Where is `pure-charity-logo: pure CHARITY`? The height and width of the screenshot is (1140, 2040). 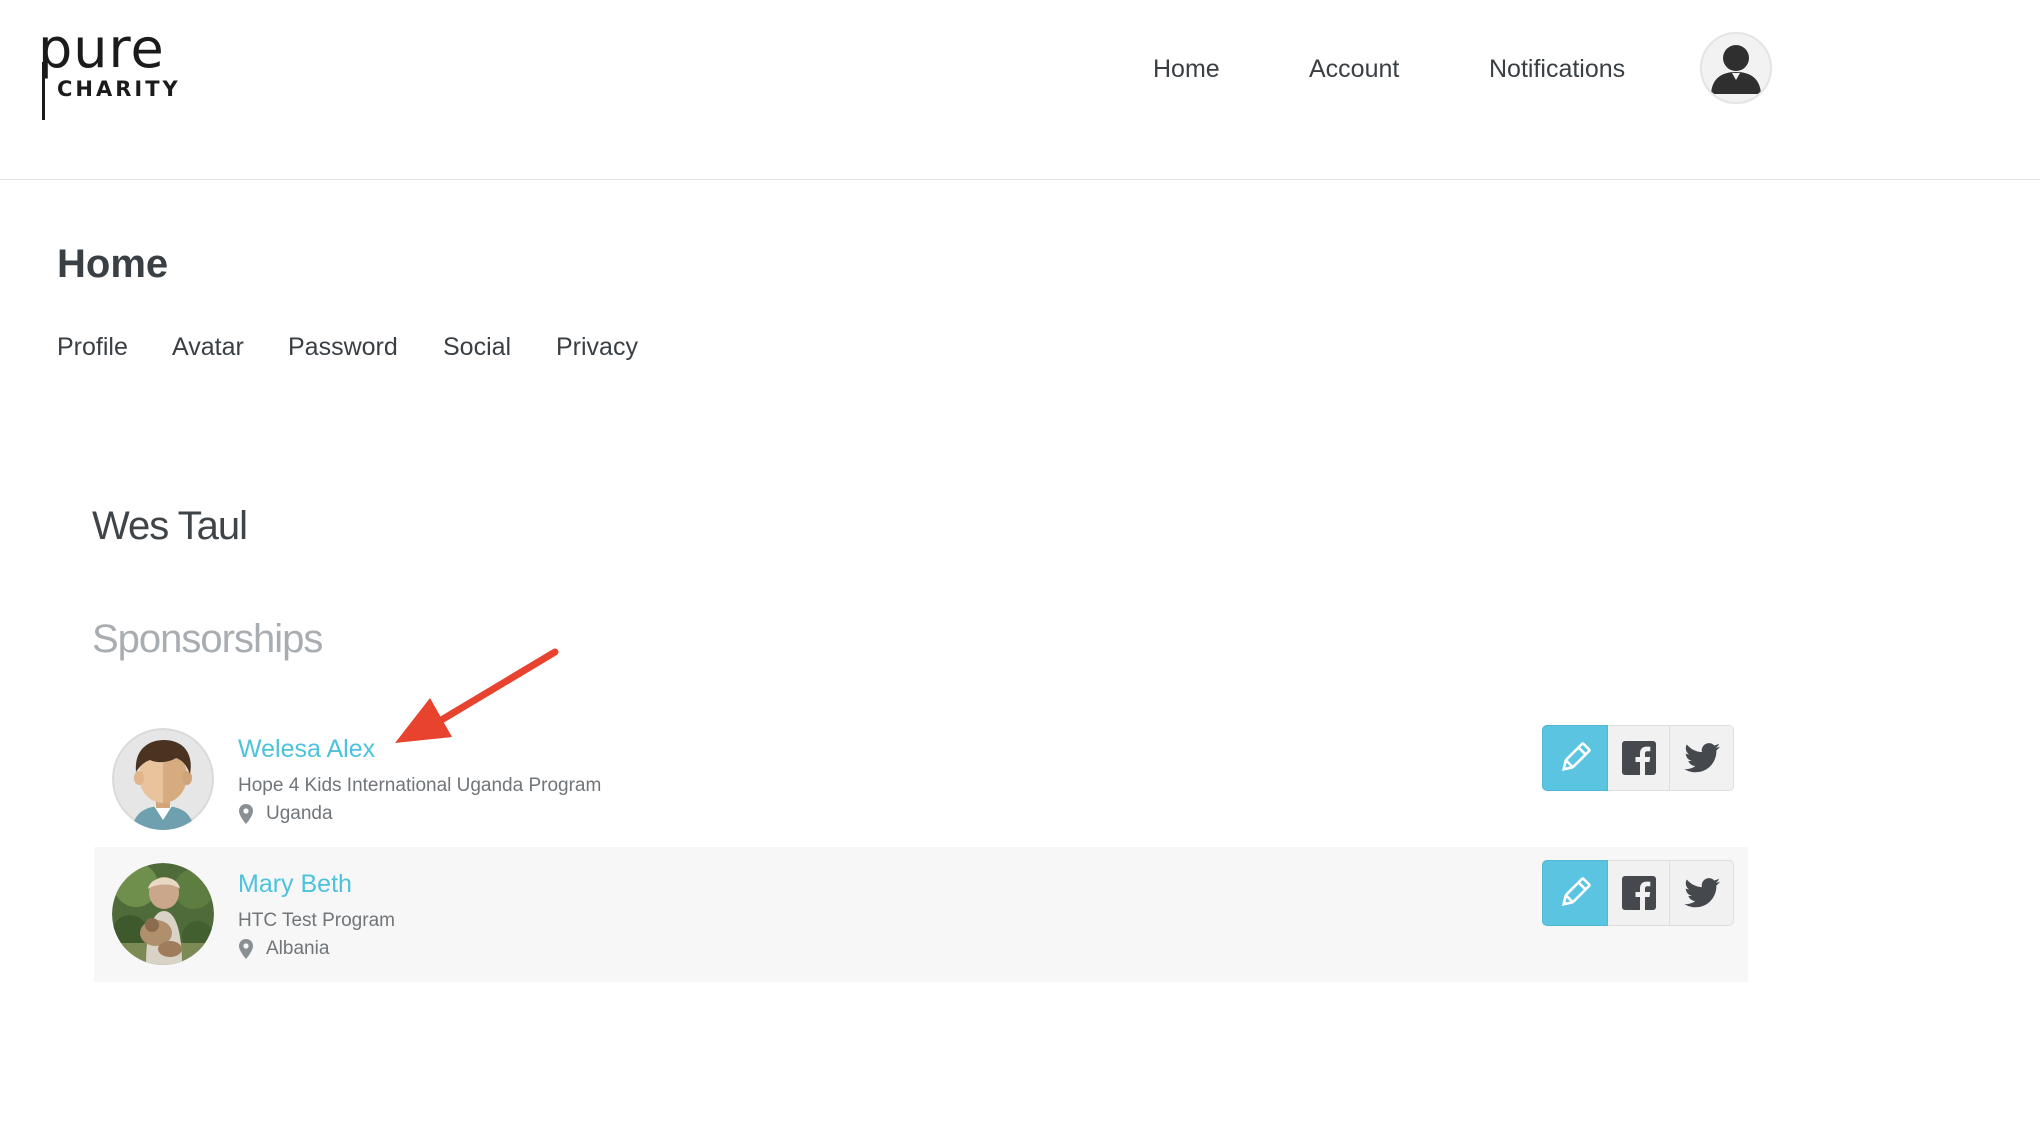 pure-charity-logo: pure CHARITY is located at coordinates (109, 68).